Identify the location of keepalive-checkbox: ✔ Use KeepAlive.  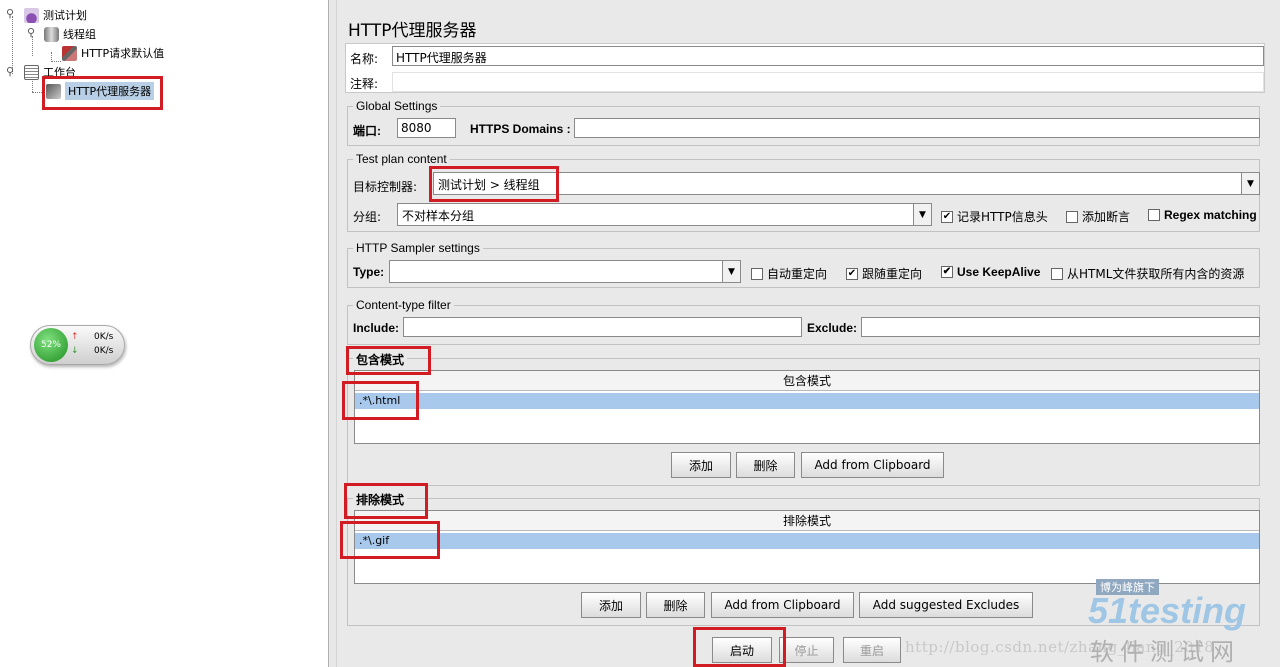
(990, 272).